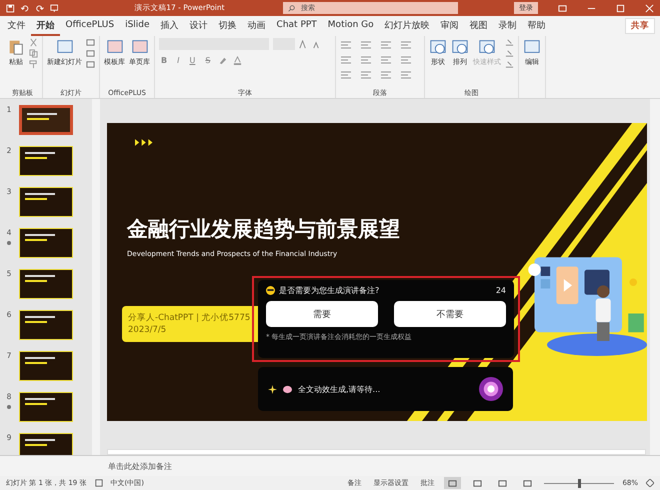 The width and height of the screenshot is (660, 490). Describe the element at coordinates (296, 26) in the screenshot. I see `ribbon-tab: Chat PPT` at that location.